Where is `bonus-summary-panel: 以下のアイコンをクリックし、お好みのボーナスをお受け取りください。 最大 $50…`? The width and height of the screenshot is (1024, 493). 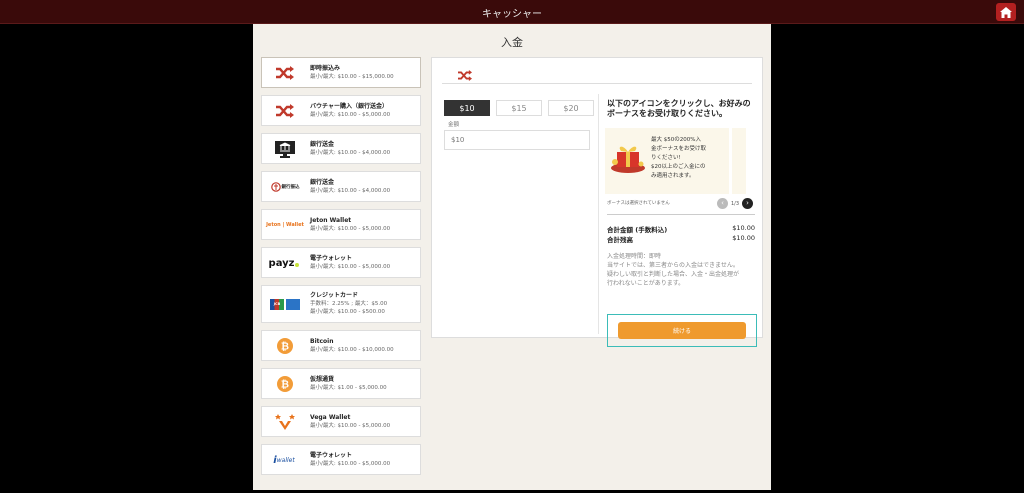
bonus-summary-panel: 以下のアイコンをクリックし、お好みのボーナスをお受け取りください。 最大 $50… is located at coordinates (678, 220).